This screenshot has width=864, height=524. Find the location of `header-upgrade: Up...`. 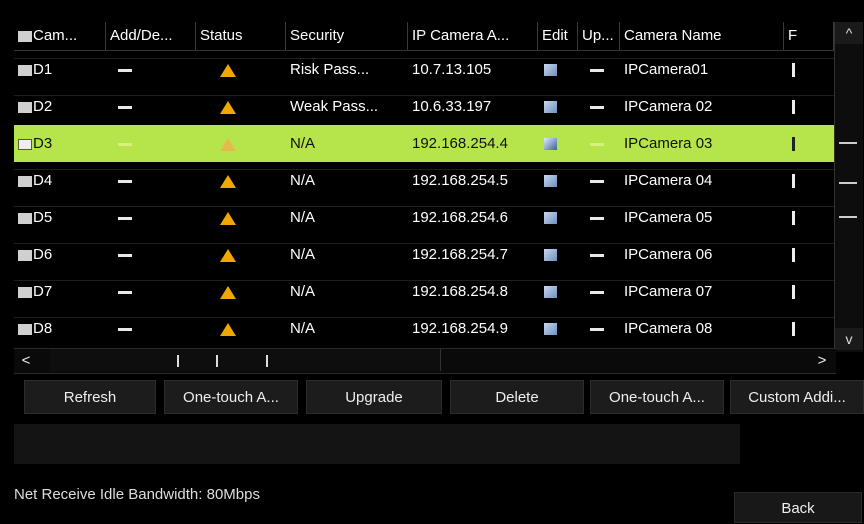

header-upgrade: Up... is located at coordinates (599, 36).